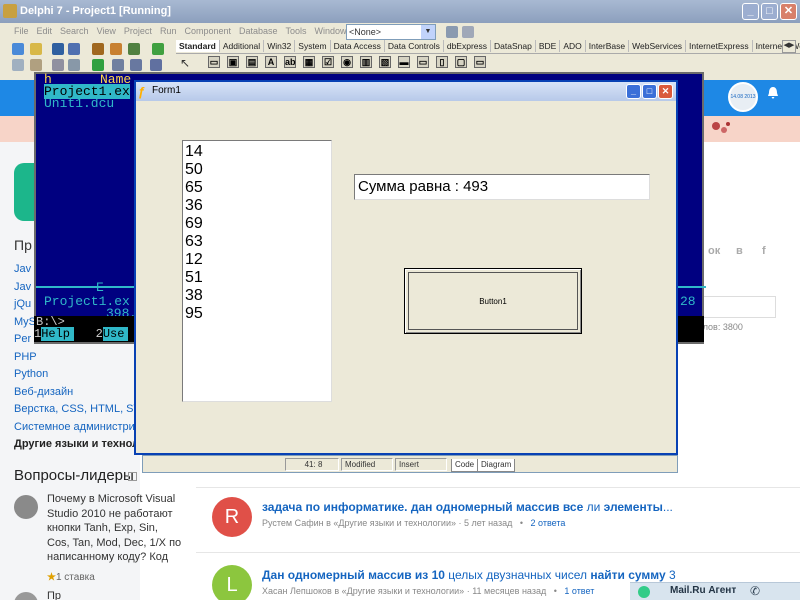 Image resolution: width=800 pixels, height=600 pixels. What do you see at coordinates (258, 224) in the screenshot?
I see `list-item: 69` at bounding box center [258, 224].